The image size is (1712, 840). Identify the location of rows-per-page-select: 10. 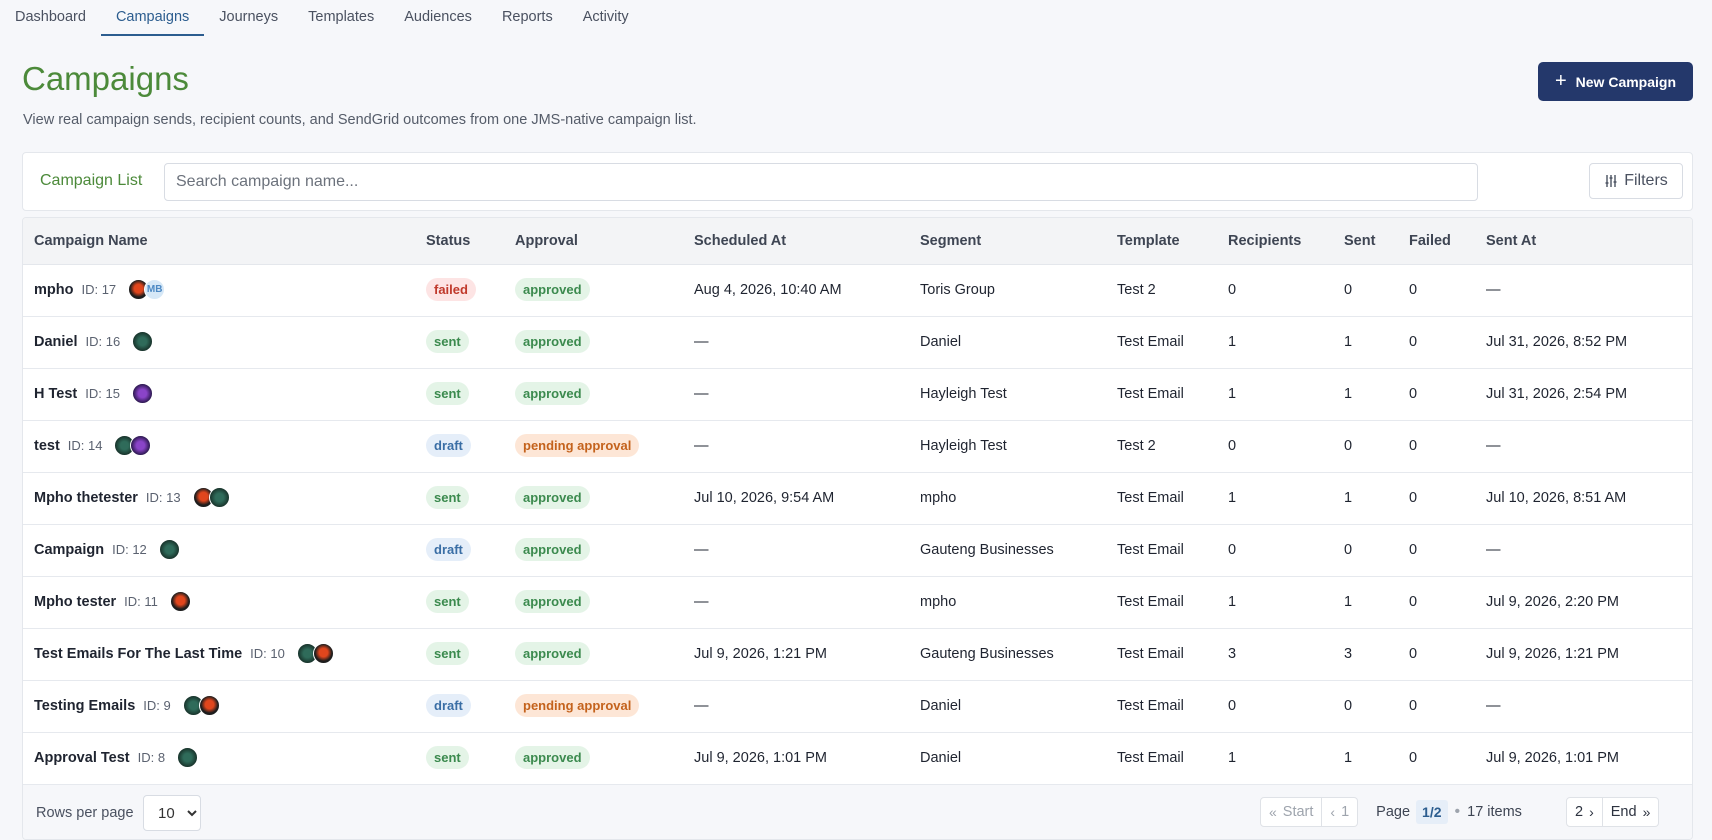
(172, 813).